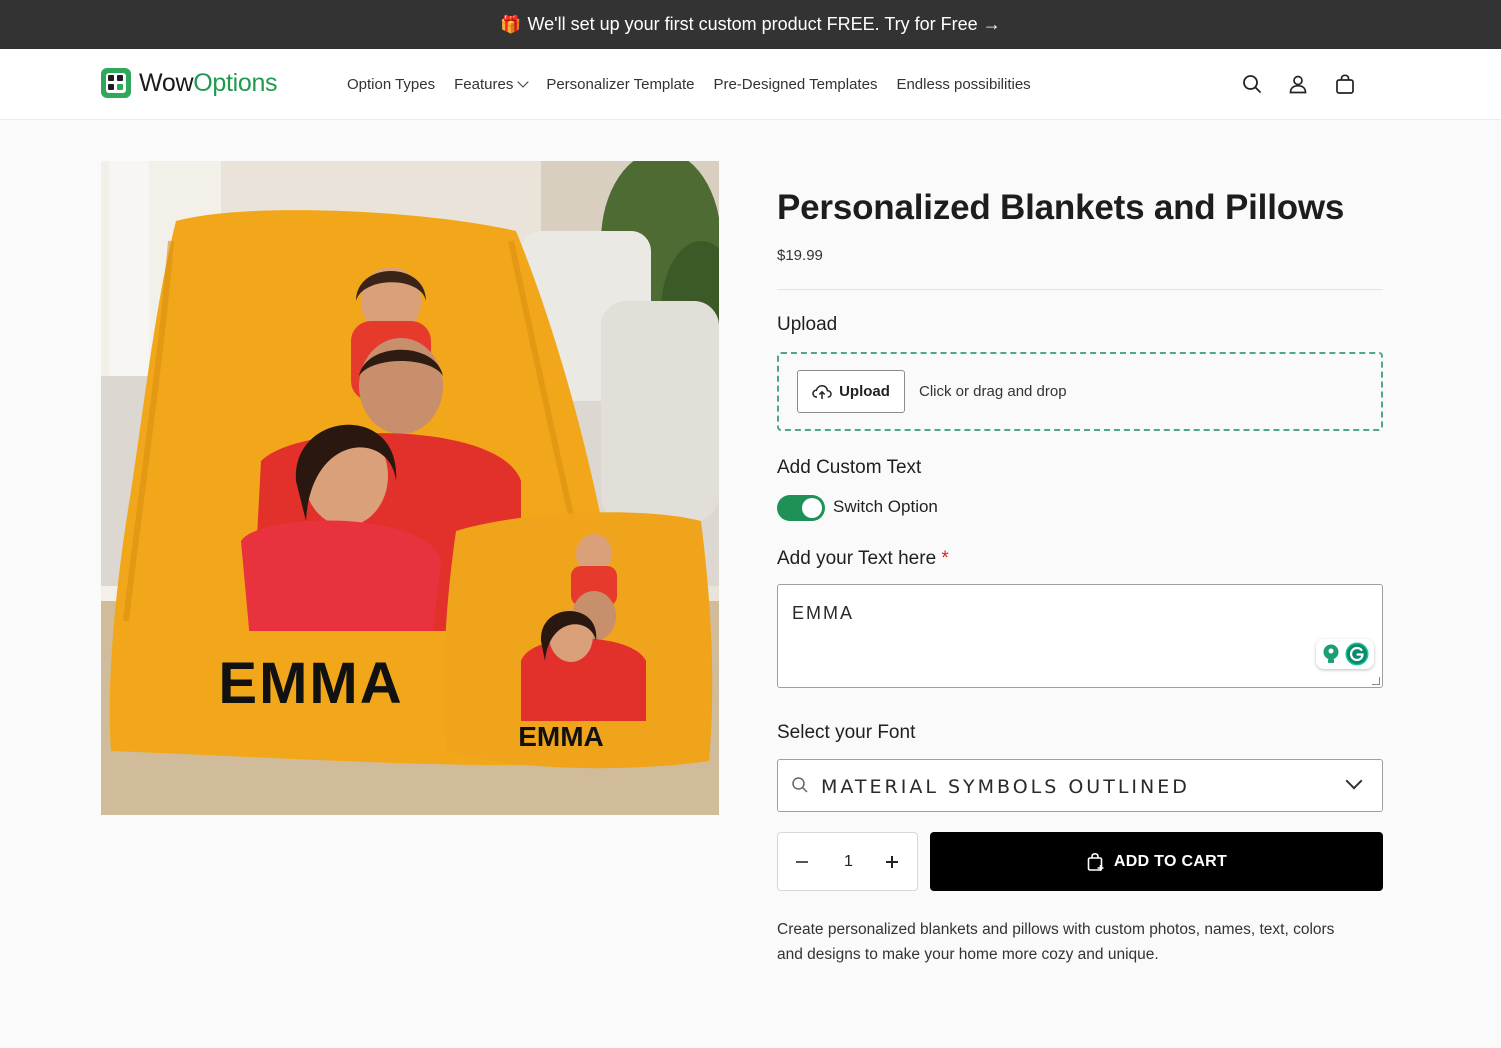  What do you see at coordinates (1330, 653) in the screenshot?
I see `lightbulb-icon` at bounding box center [1330, 653].